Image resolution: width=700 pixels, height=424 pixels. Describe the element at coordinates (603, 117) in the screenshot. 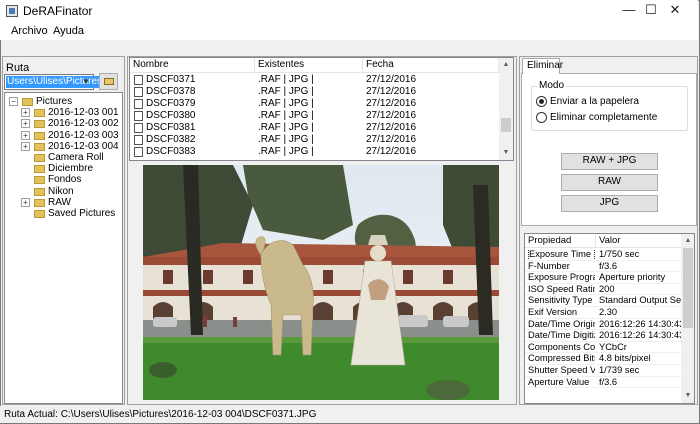

I see `radio-eliminar-completamente-label: Eliminar completamente` at that location.